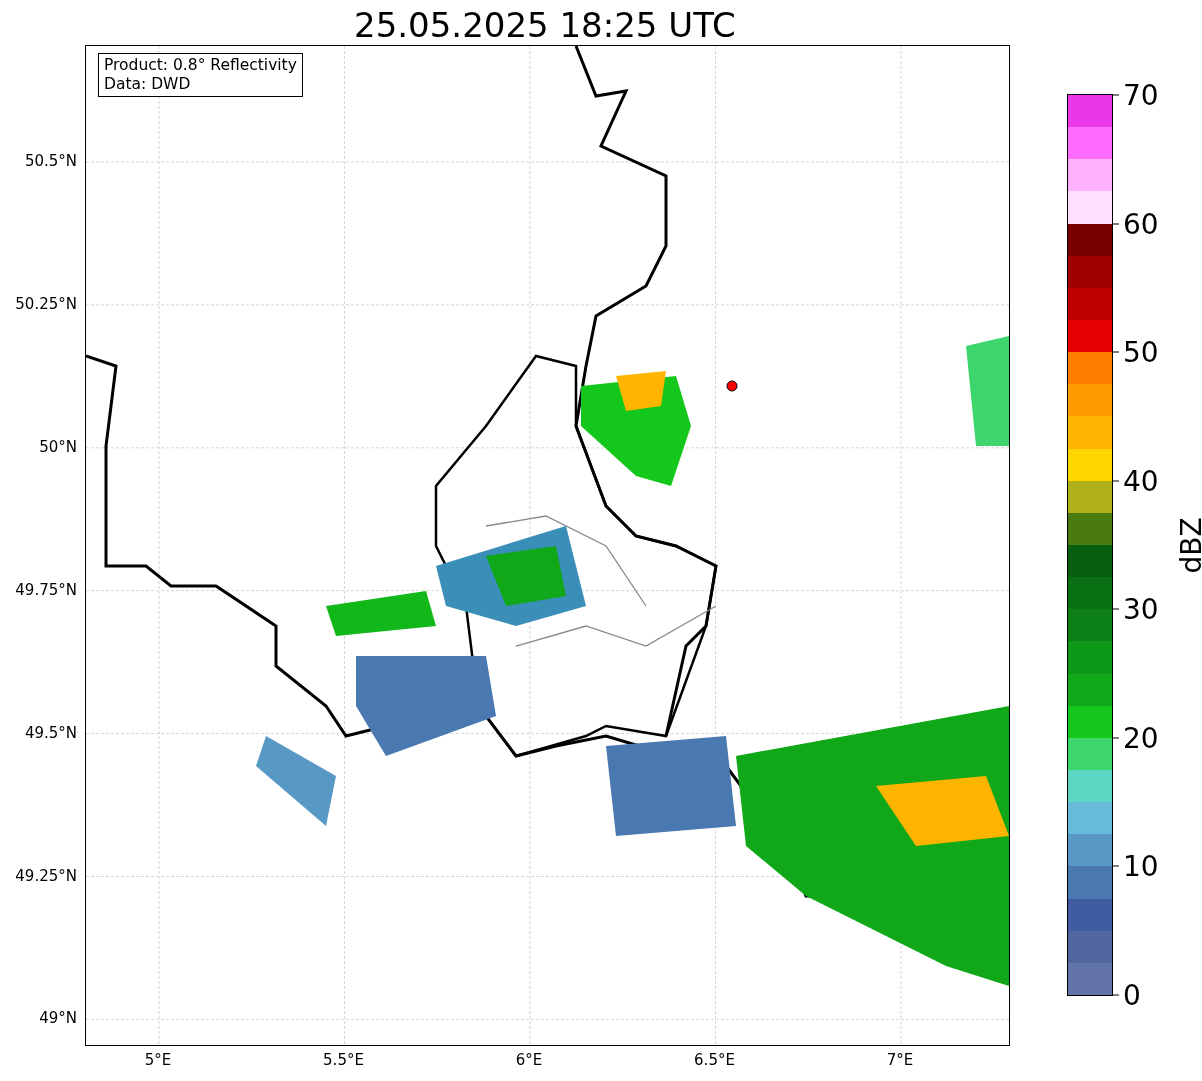 The image size is (1202, 1081). Describe the element at coordinates (714, 1060) in the screenshot. I see `longitude-label: 6.5°E` at that location.